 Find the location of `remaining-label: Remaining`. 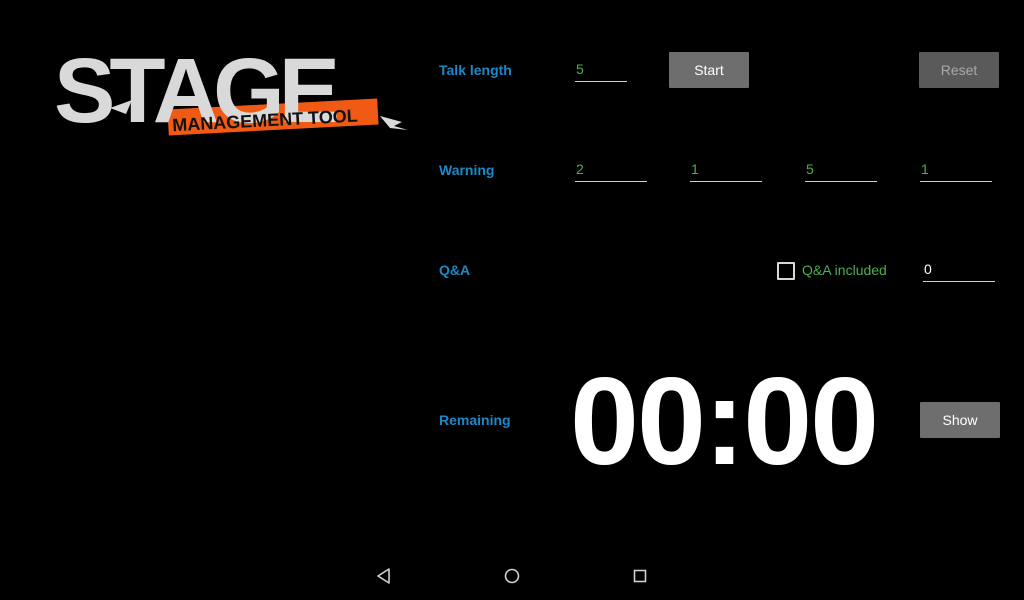

remaining-label: Remaining is located at coordinates (475, 420).